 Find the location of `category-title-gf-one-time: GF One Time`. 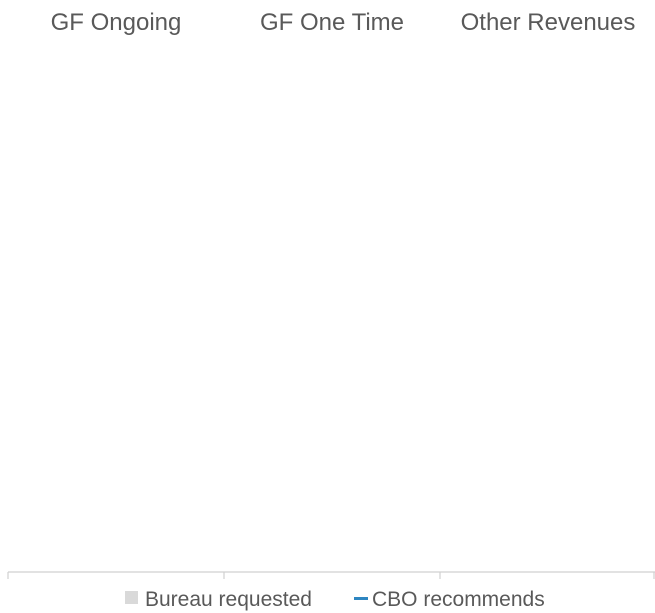

category-title-gf-one-time: GF One Time is located at coordinates (332, 22).